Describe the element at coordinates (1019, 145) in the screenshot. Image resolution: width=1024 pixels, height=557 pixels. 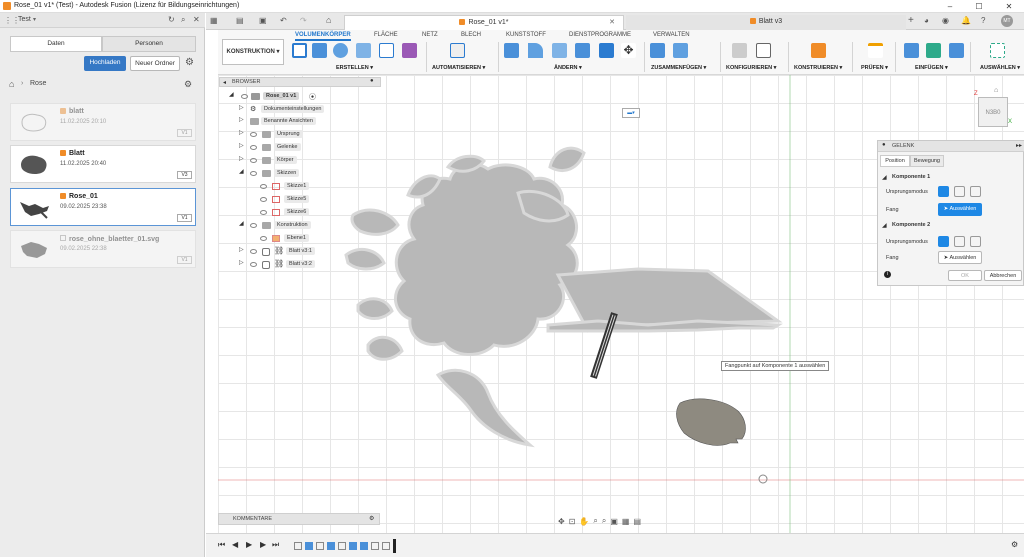
I see `joint-expand-icon: ▸▸` at that location.